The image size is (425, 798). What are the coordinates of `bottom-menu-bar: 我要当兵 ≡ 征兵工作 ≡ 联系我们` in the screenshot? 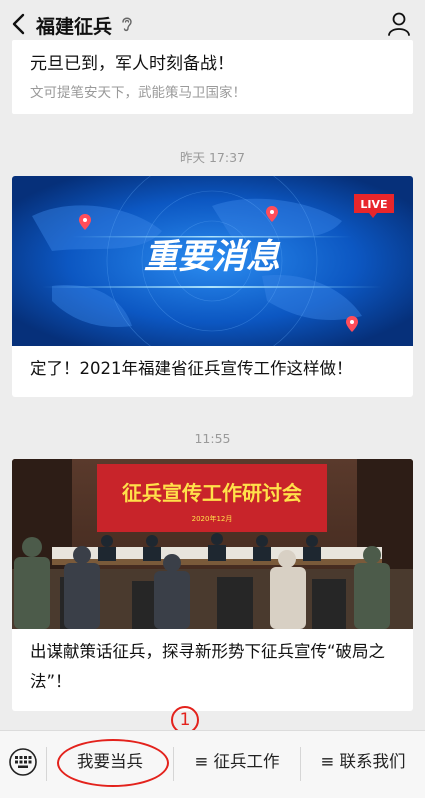 It's located at (212, 764).